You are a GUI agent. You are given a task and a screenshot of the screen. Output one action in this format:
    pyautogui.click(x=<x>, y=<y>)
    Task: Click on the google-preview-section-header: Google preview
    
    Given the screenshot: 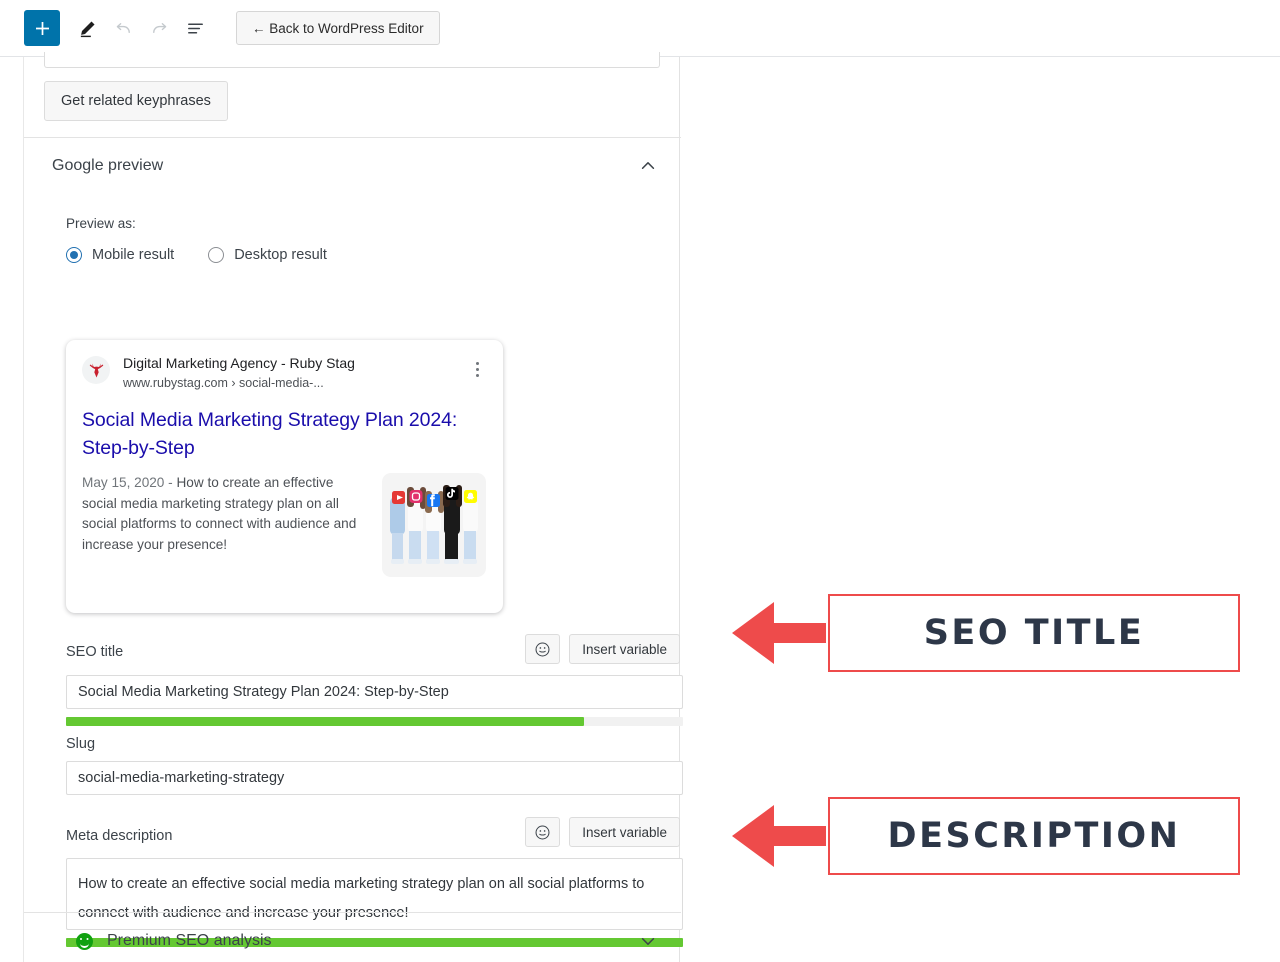 What is the action you would take?
    pyautogui.click(x=352, y=166)
    